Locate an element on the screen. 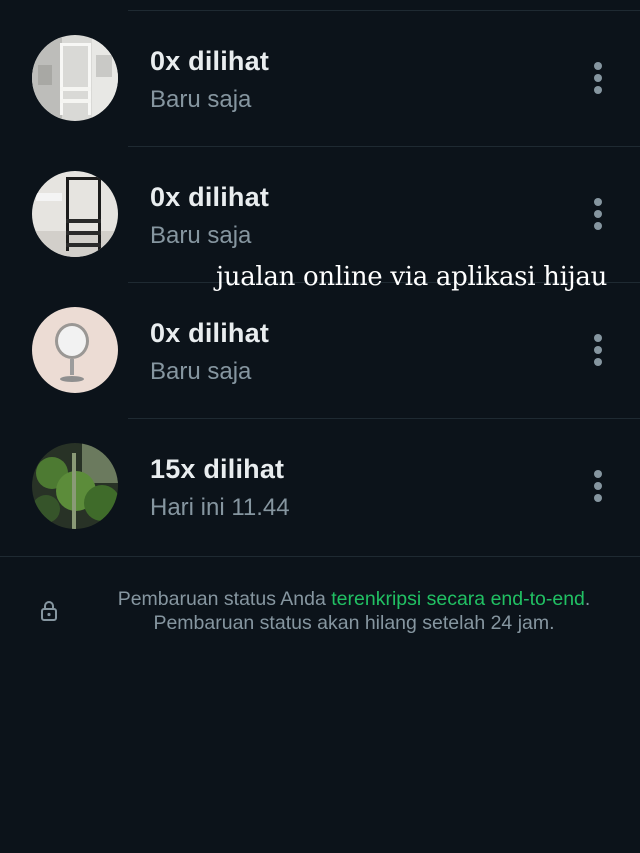 Image resolution: width=640 pixels, height=853 pixels. overlay-caption: jualan online via aplikasi hijau is located at coordinates (412, 277).